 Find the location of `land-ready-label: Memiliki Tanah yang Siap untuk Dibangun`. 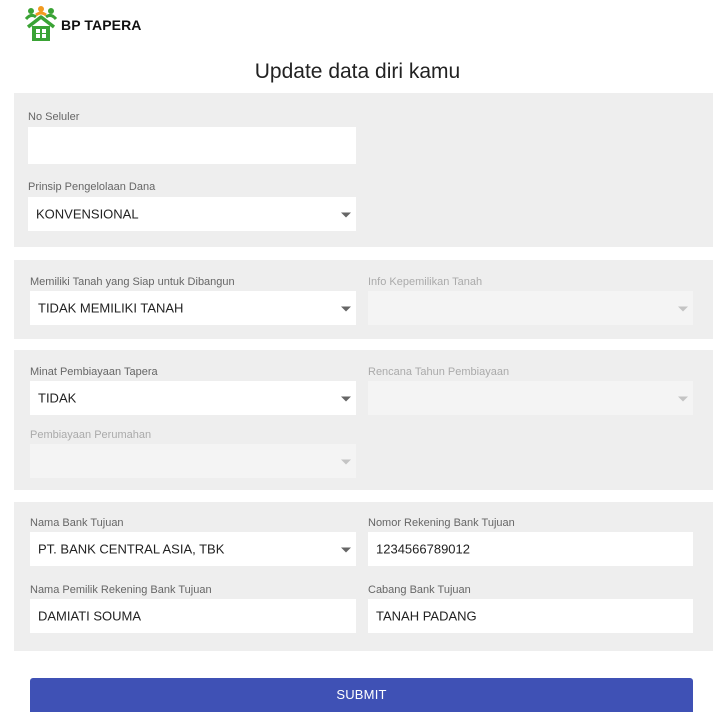

land-ready-label: Memiliki Tanah yang Siap untuk Dibangun is located at coordinates (132, 282).